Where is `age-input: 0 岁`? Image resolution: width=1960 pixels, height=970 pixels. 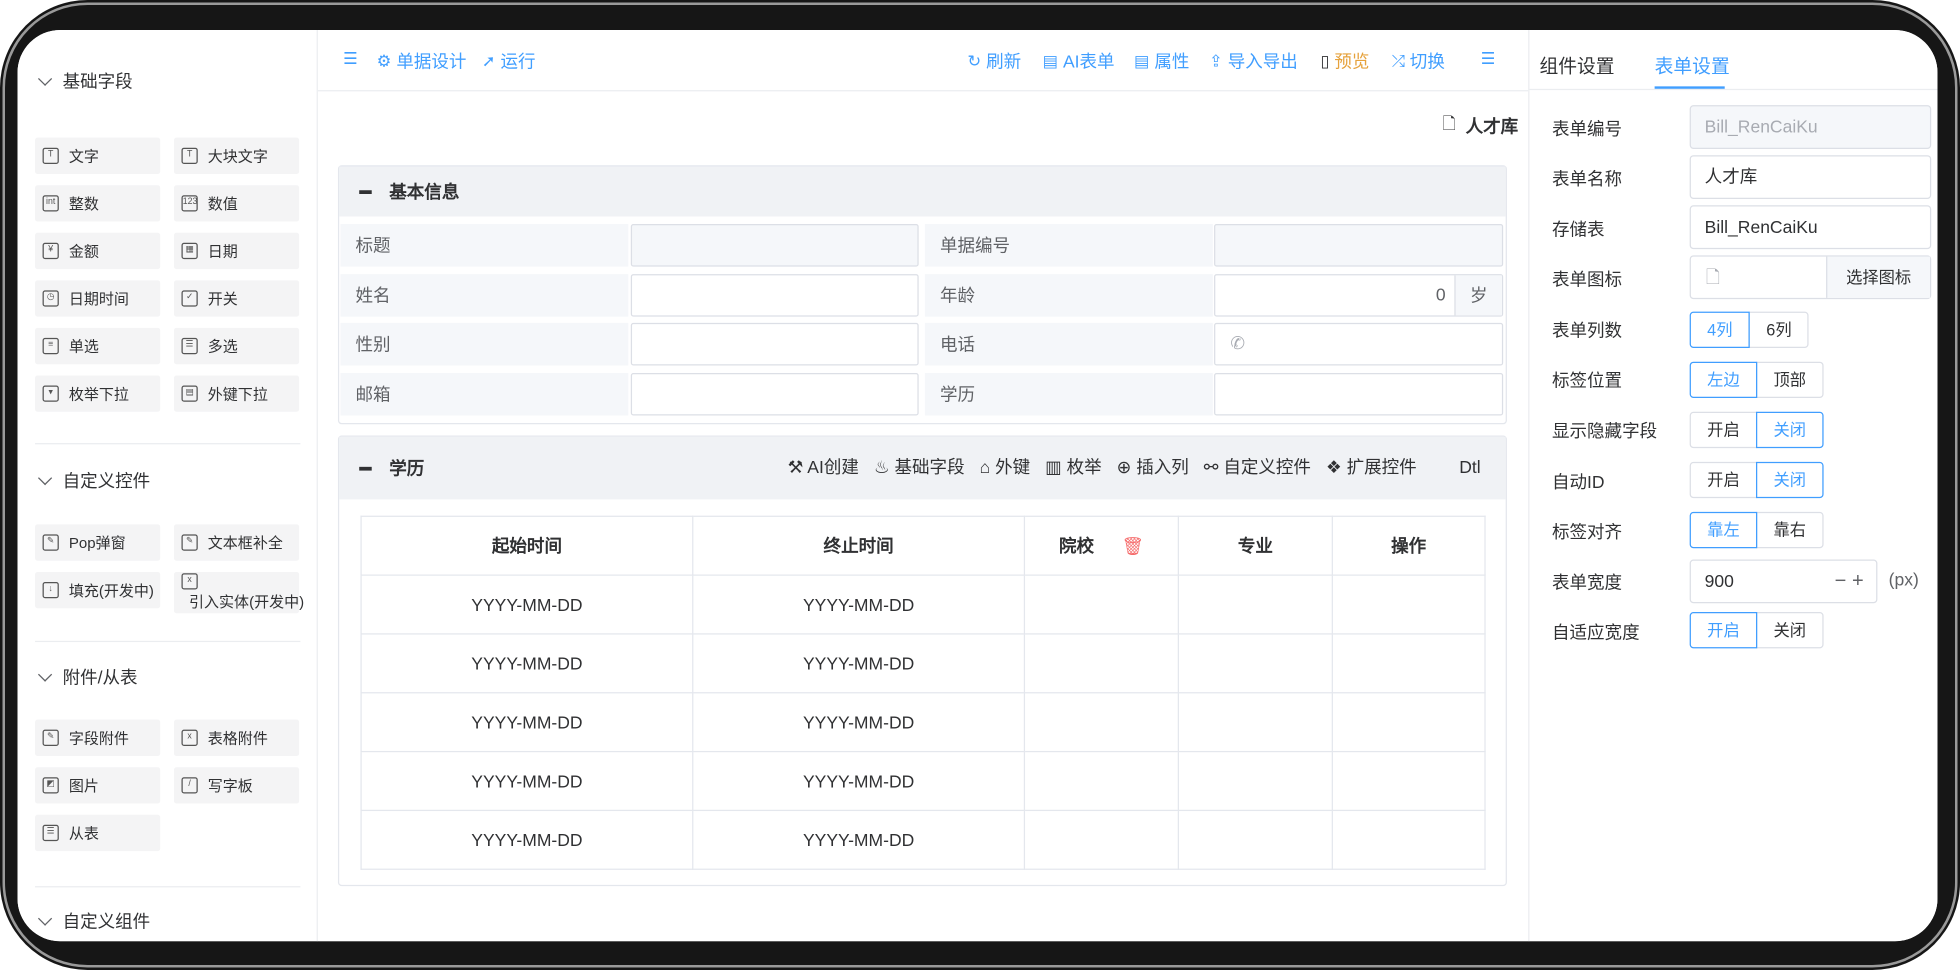
age-input: 0 岁 is located at coordinates (1359, 295).